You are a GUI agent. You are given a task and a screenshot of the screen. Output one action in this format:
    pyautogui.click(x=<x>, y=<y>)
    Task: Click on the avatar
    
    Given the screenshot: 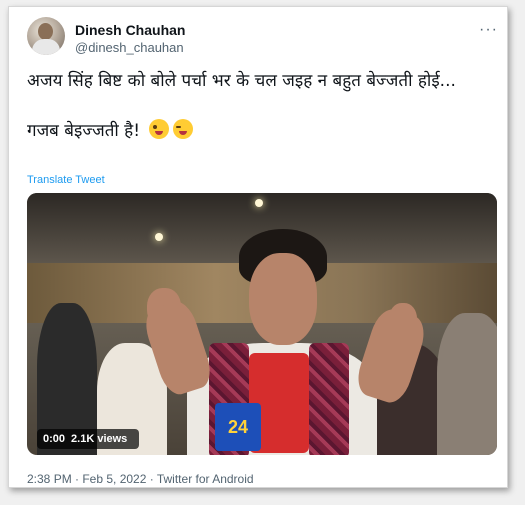 What is the action you would take?
    pyautogui.click(x=46, y=36)
    